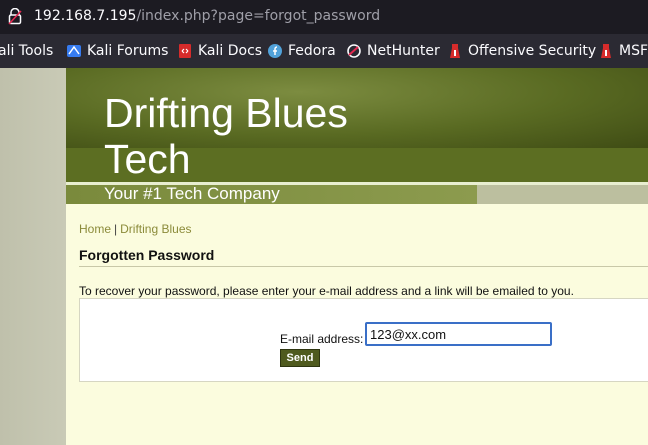 The height and width of the screenshot is (445, 648). What do you see at coordinates (95, 229) in the screenshot?
I see `breadcrumb-home-link: Home` at bounding box center [95, 229].